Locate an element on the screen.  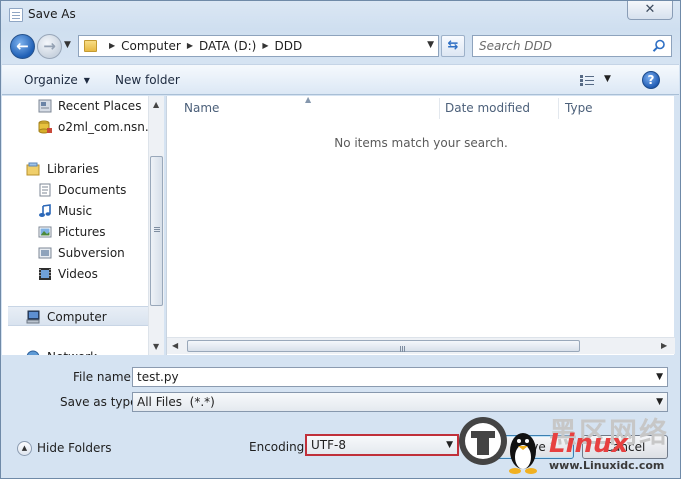
search-icon is located at coordinates (659, 46).